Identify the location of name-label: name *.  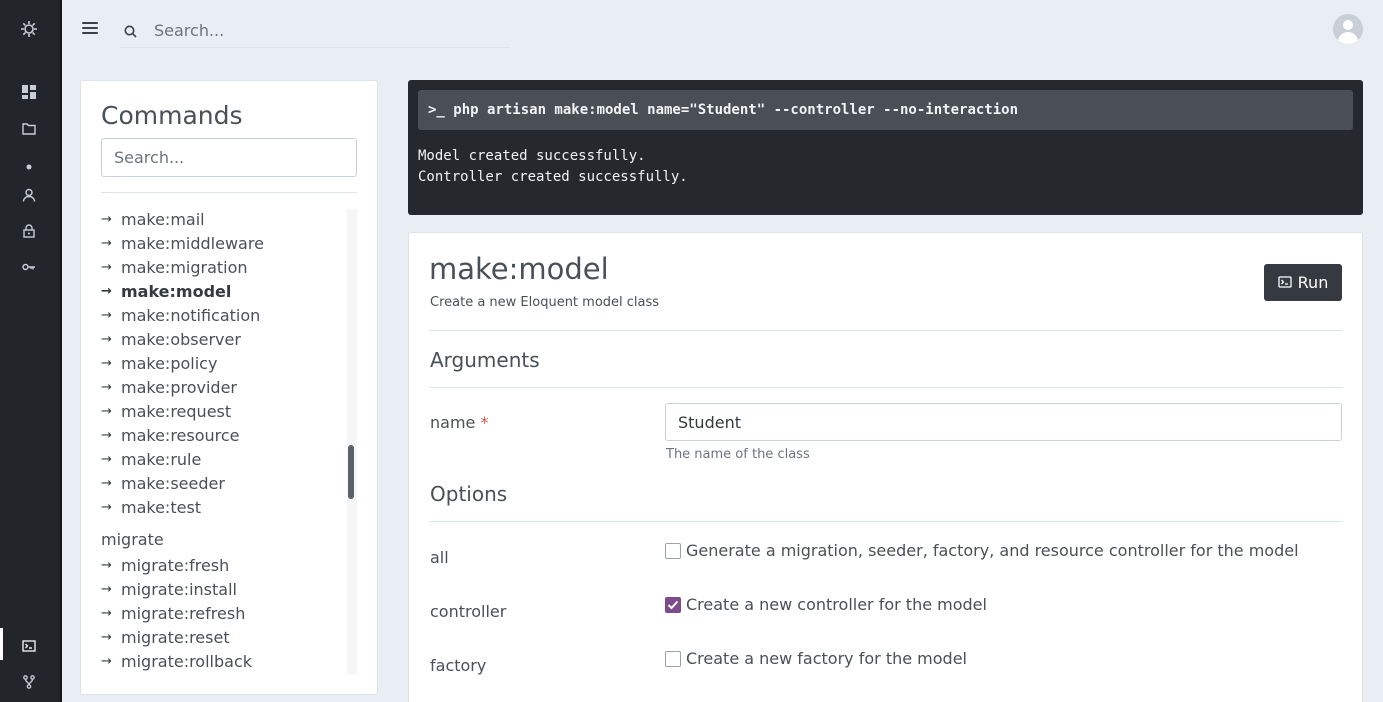
(459, 422).